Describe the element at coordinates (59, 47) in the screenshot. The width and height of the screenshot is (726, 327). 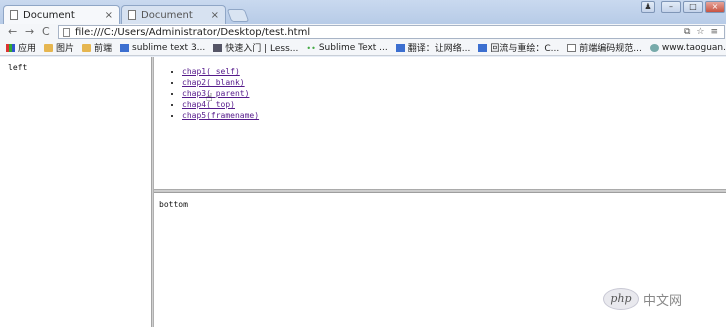
I see `bookmark-images: 图片` at that location.